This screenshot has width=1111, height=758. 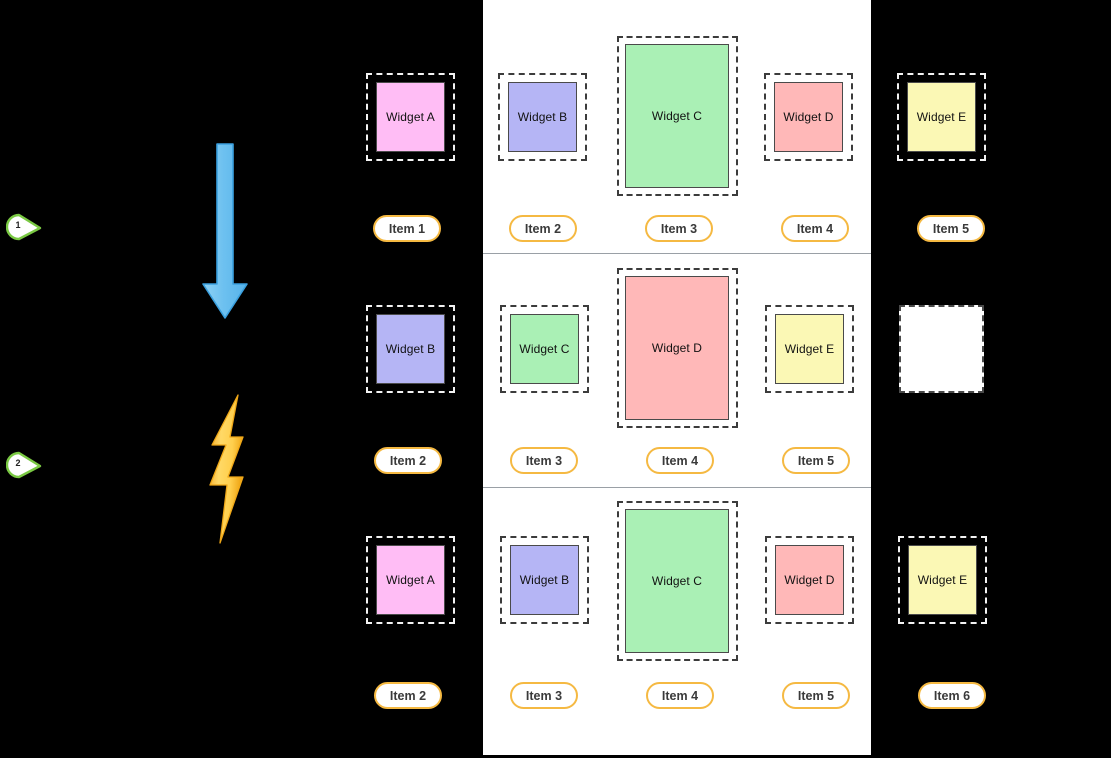 I want to click on item-pill: Item 6, so click(x=952, y=695).